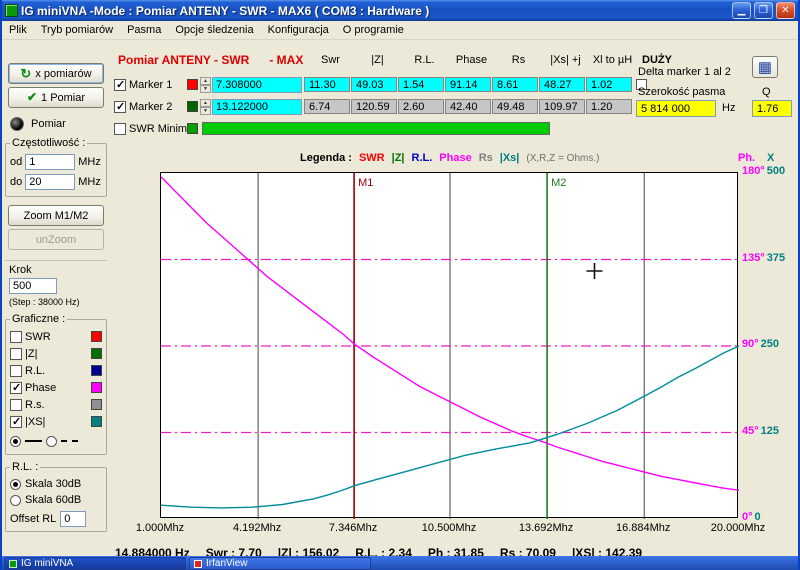  What do you see at coordinates (332, 128) in the screenshot?
I see `swr-minimum-row: SWR Minimu` at bounding box center [332, 128].